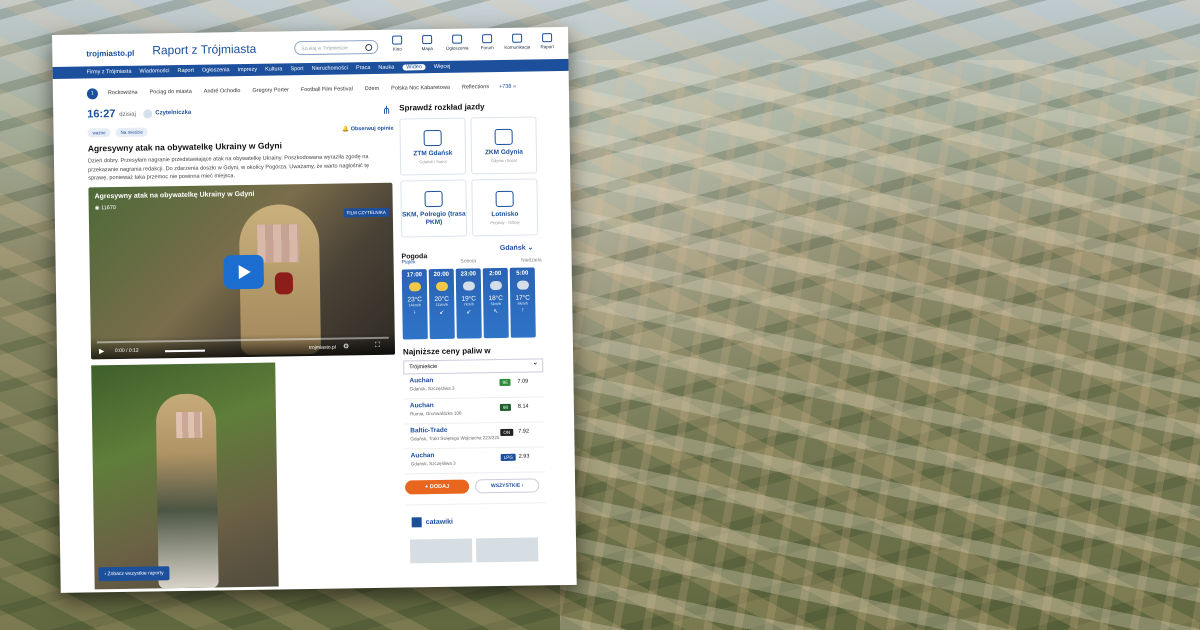 This screenshot has width=1200, height=630. What do you see at coordinates (427, 43) in the screenshot?
I see `tool-mapa: Mapa` at bounding box center [427, 43].